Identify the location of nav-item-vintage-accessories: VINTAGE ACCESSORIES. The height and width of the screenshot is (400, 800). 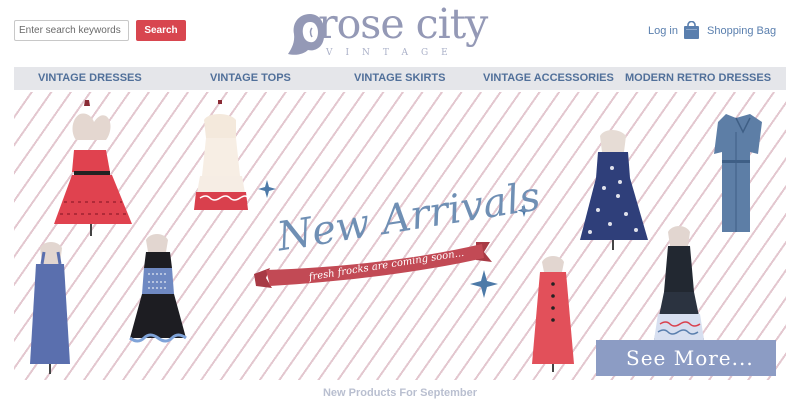
(548, 78).